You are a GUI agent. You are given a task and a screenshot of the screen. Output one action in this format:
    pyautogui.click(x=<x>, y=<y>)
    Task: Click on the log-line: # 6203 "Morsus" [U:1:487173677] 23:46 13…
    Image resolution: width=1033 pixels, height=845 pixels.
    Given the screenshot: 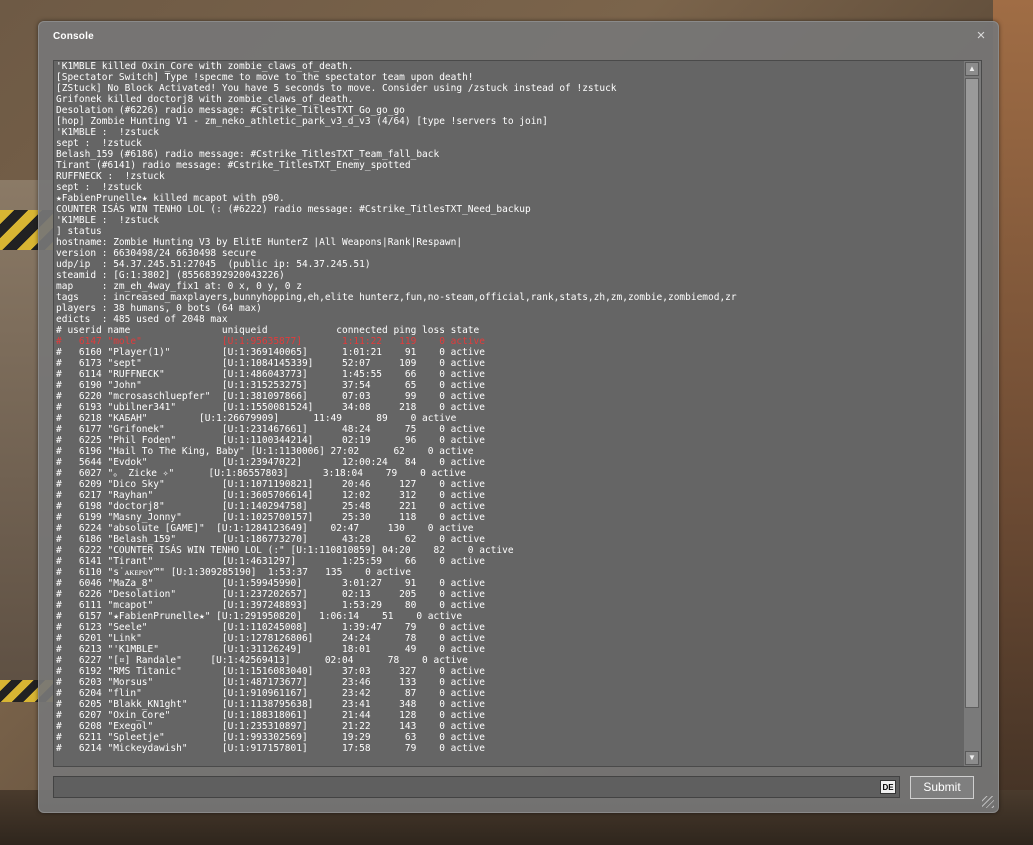 What is the action you would take?
    pyautogui.click(x=270, y=682)
    